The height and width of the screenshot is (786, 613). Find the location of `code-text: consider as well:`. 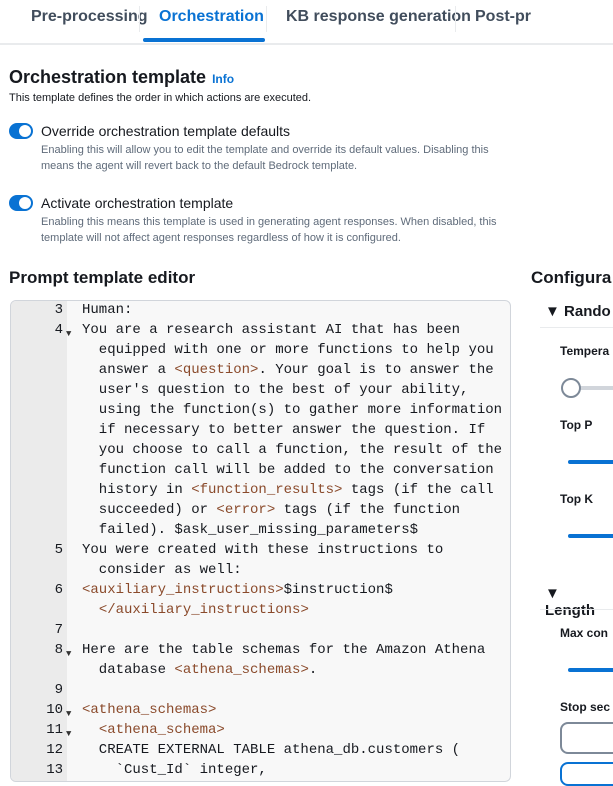

code-text: consider as well: is located at coordinates (162, 570).